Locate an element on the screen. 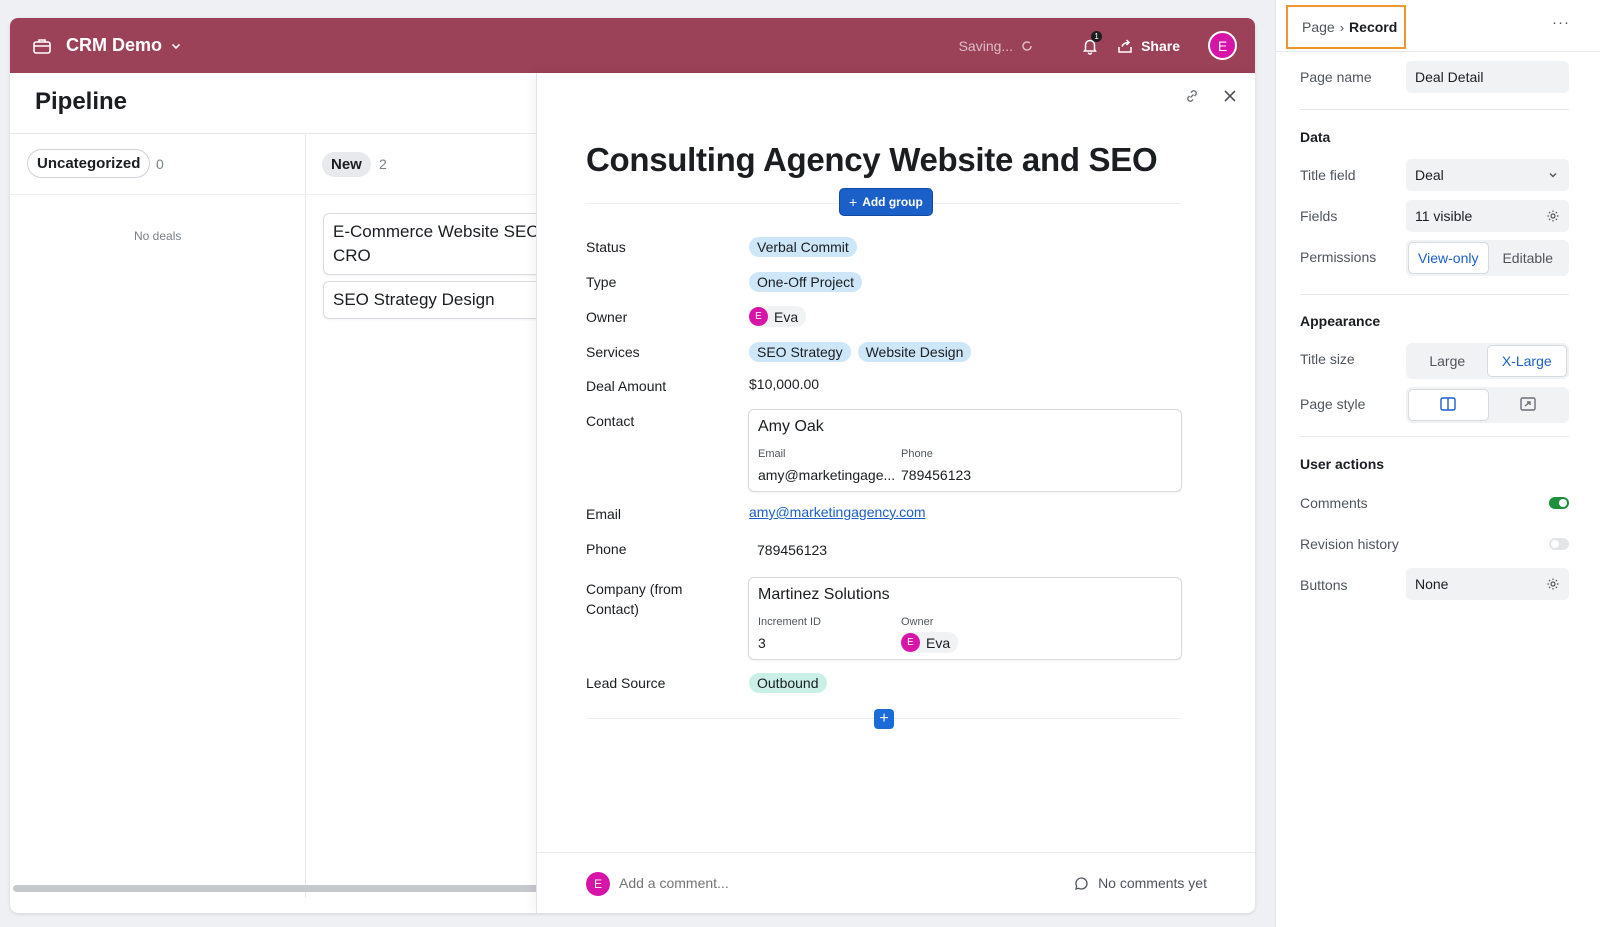 This screenshot has width=1600, height=927. section-data: Data is located at coordinates (1315, 137).